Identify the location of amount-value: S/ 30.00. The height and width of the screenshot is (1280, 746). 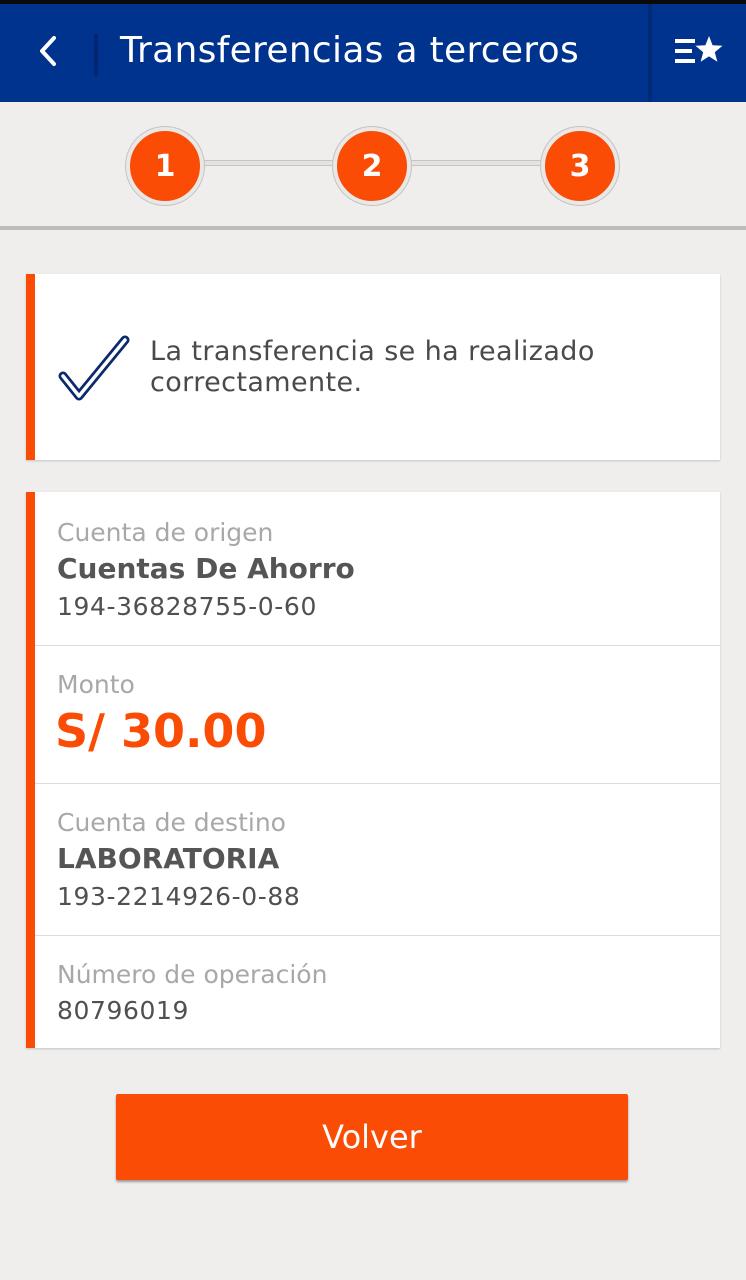
(161, 731).